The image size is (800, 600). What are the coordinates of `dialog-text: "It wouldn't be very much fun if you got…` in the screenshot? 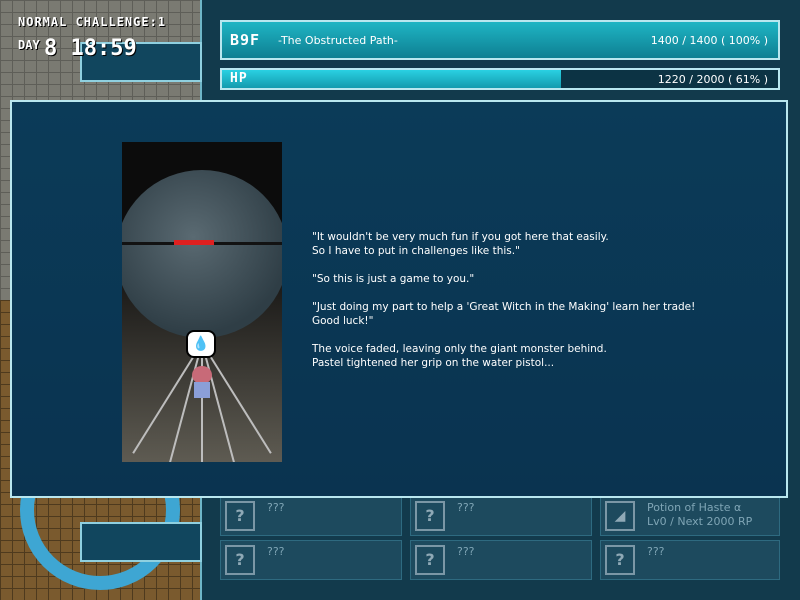 It's located at (532, 307).